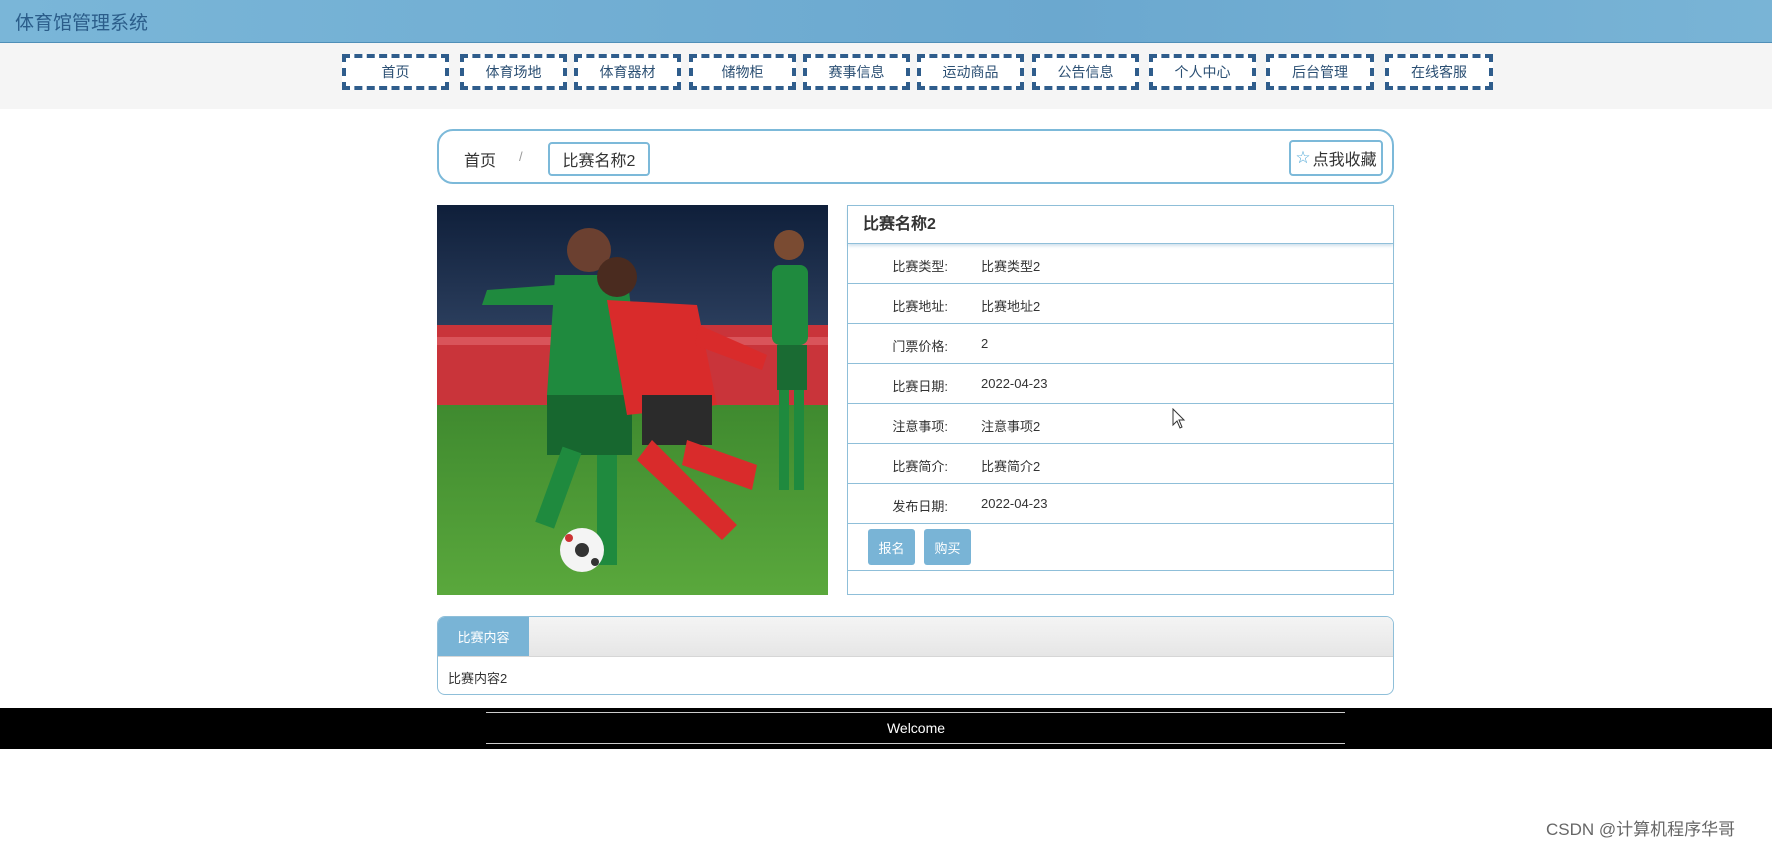 This screenshot has width=1772, height=847. Describe the element at coordinates (1344, 160) in the screenshot. I see `favorite-label: 点我收藏` at that location.